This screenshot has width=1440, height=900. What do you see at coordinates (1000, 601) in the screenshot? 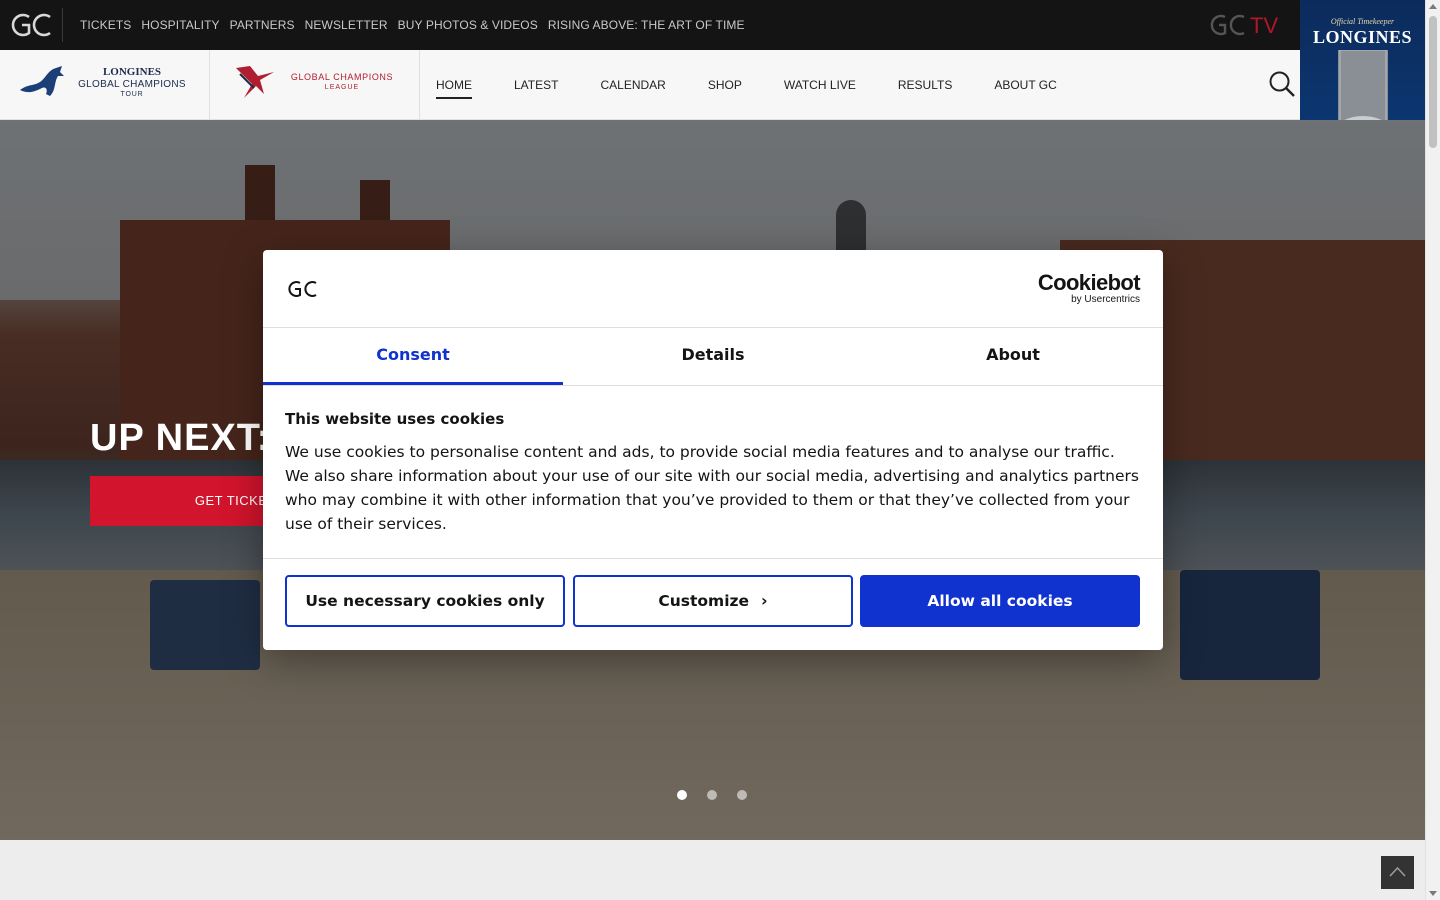
I see `allow-all-button: Allow all cookies` at bounding box center [1000, 601].